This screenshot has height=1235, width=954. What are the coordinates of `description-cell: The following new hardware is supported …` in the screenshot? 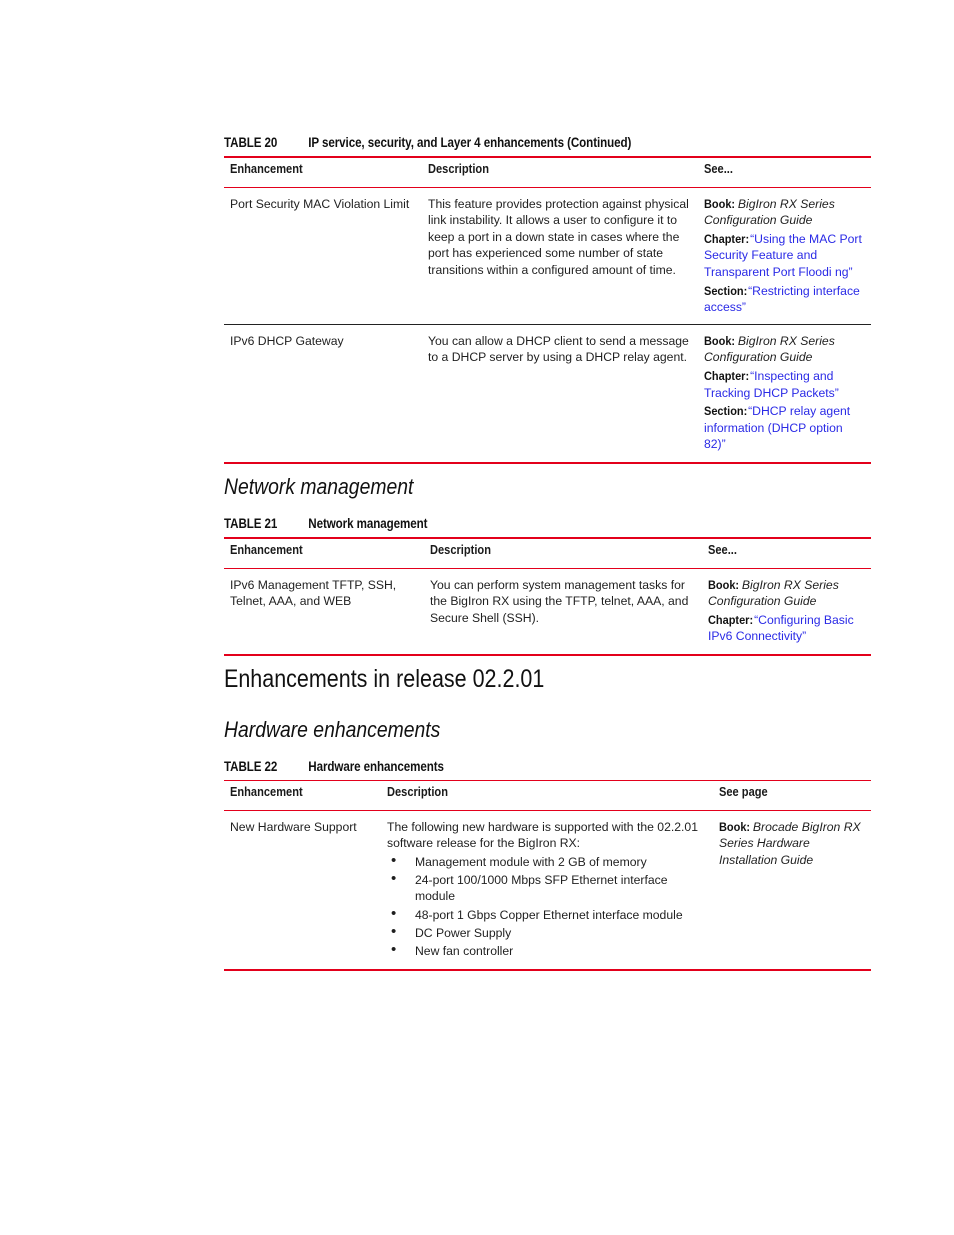 It's located at (547, 890).